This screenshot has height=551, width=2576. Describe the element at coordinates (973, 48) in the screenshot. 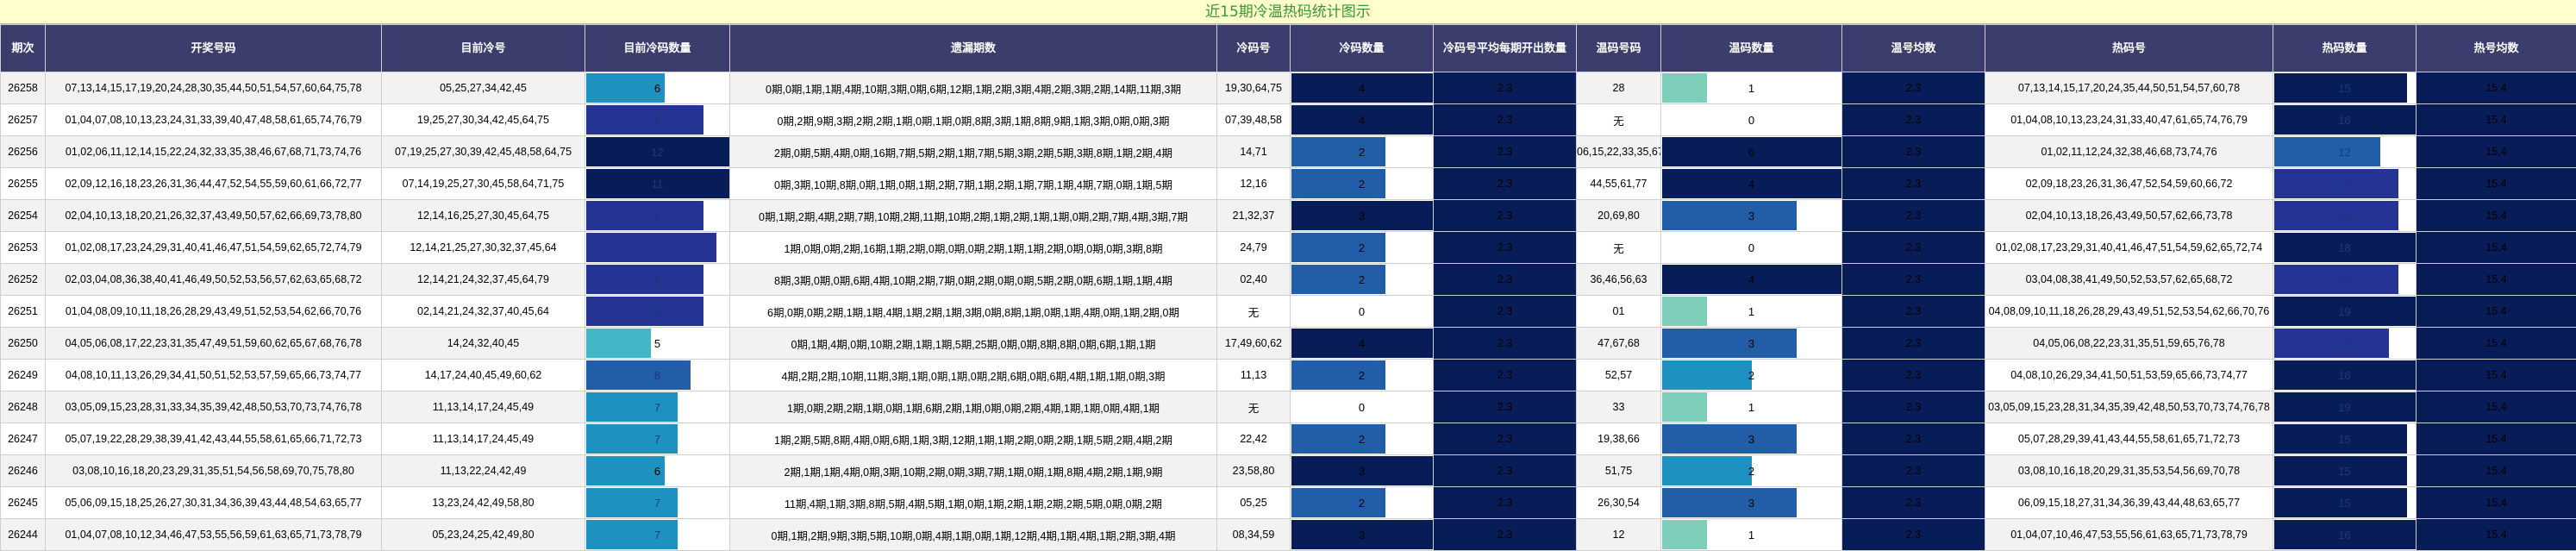

I see `column-header: 遗漏期数` at that location.